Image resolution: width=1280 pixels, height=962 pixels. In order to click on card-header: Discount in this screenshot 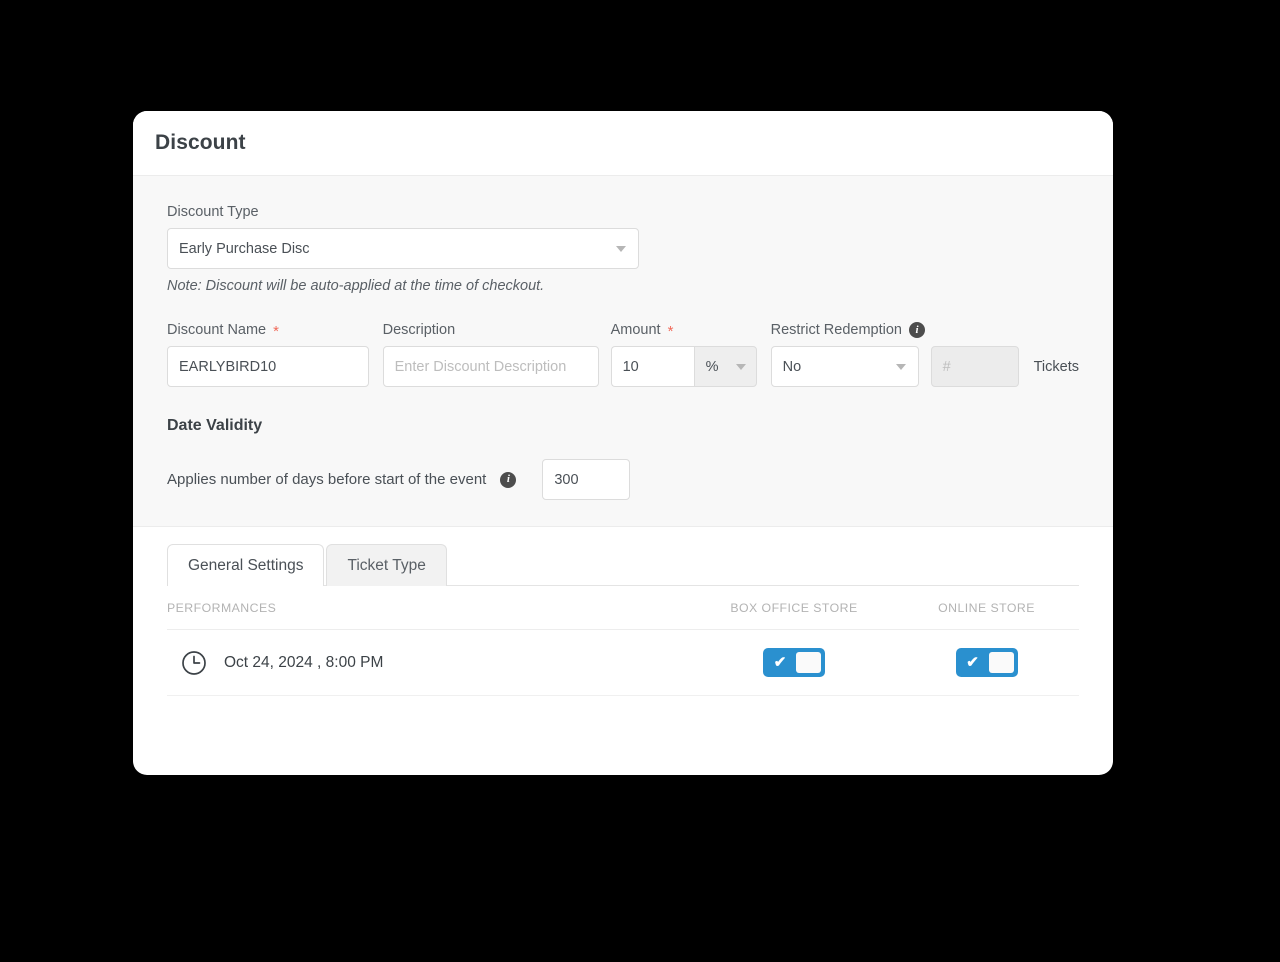, I will do `click(623, 143)`.